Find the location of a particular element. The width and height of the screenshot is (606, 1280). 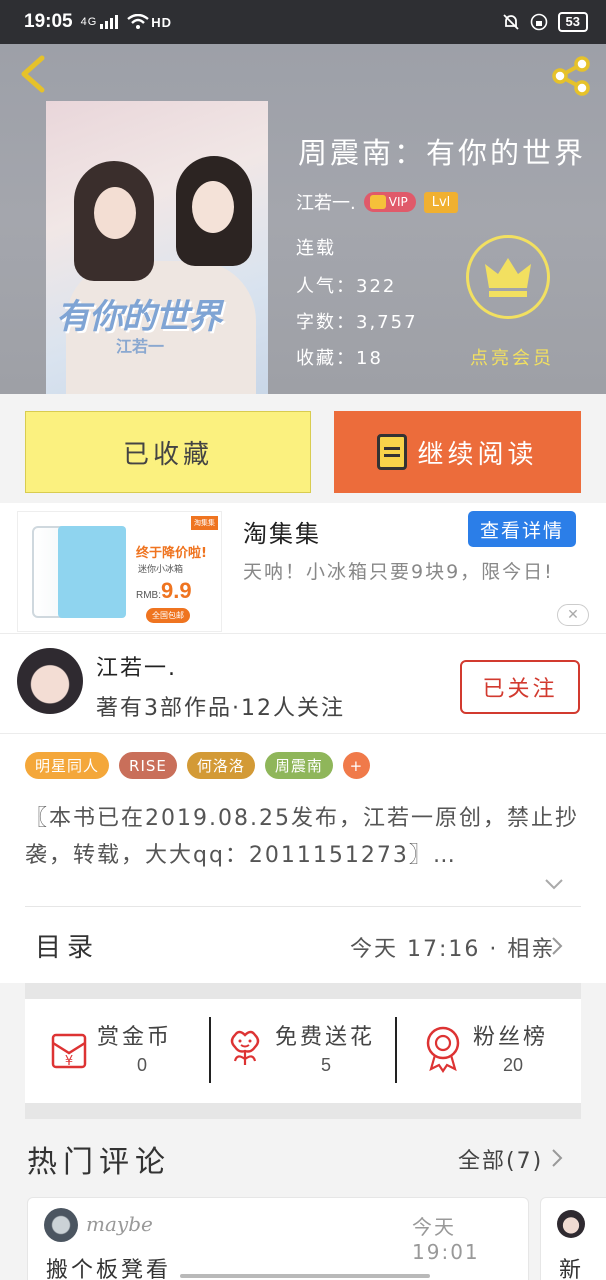

hd-indicator: HD is located at coordinates (162, 22).